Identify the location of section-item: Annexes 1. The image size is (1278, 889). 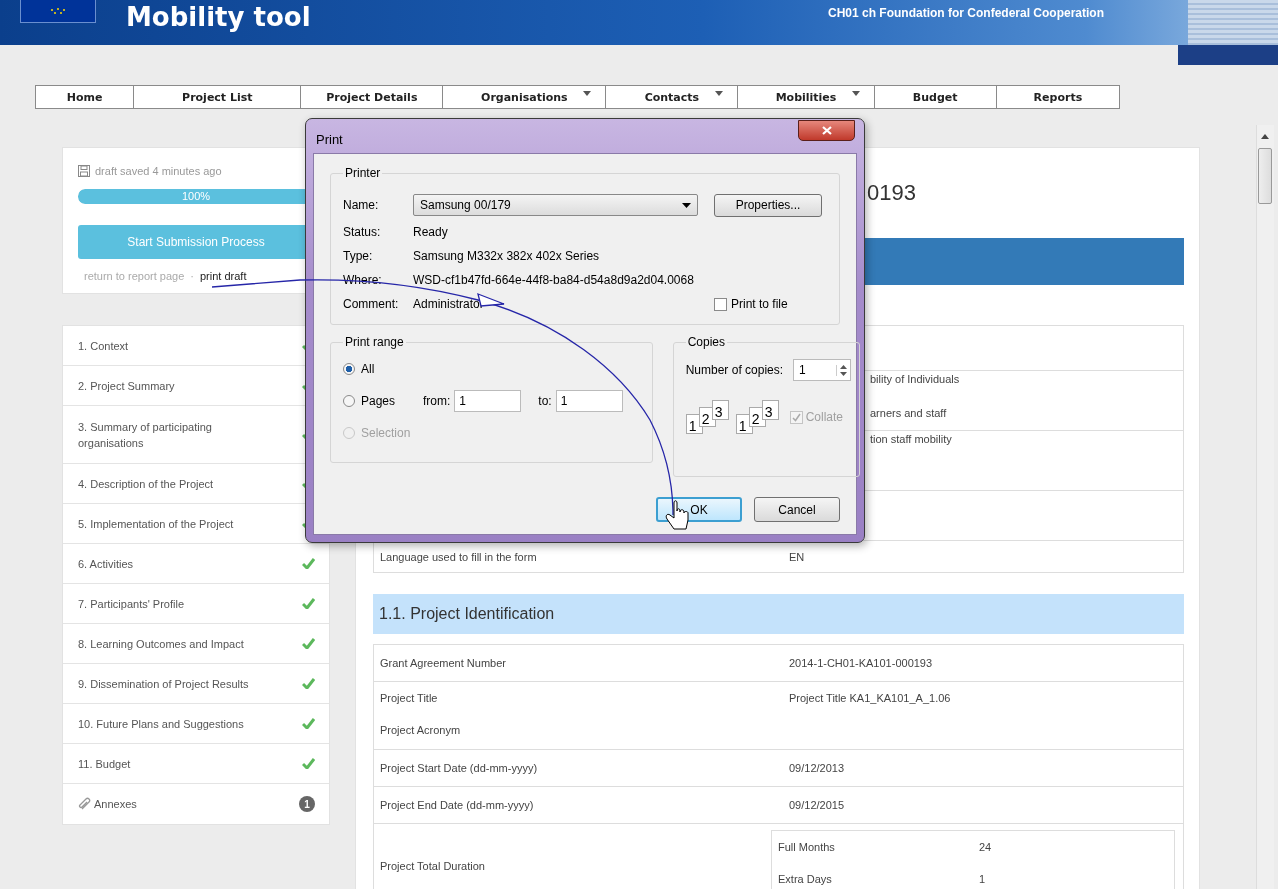
(196, 804).